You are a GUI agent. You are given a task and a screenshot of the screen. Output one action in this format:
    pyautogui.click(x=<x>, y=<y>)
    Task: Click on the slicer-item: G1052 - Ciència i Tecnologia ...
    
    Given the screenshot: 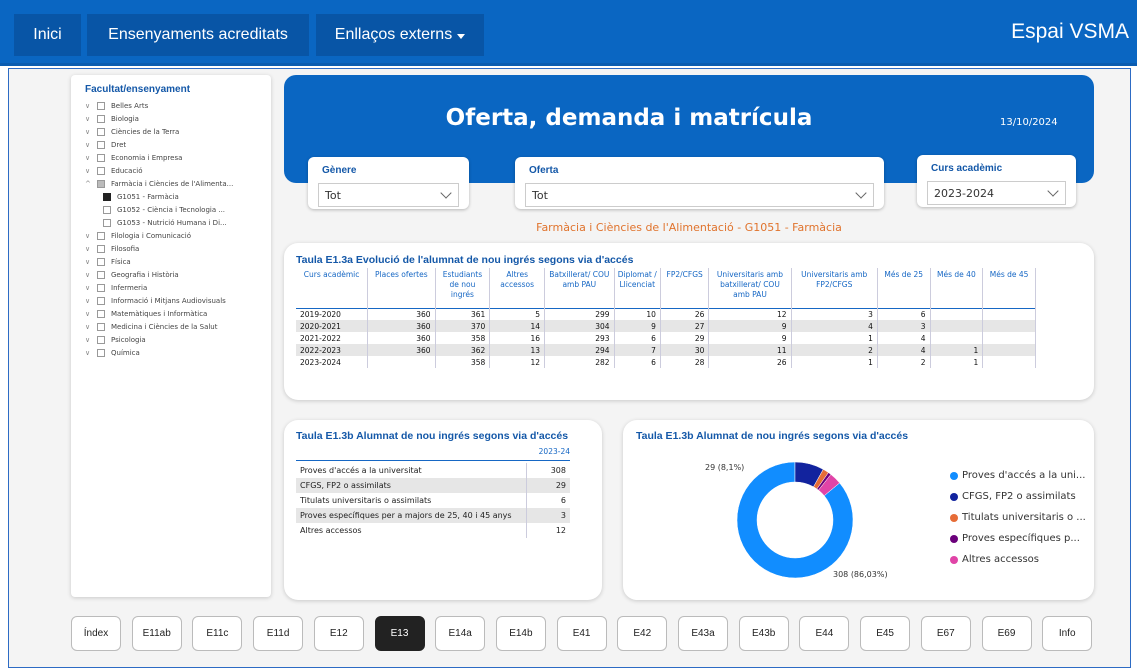 What is the action you would take?
    pyautogui.click(x=178, y=209)
    